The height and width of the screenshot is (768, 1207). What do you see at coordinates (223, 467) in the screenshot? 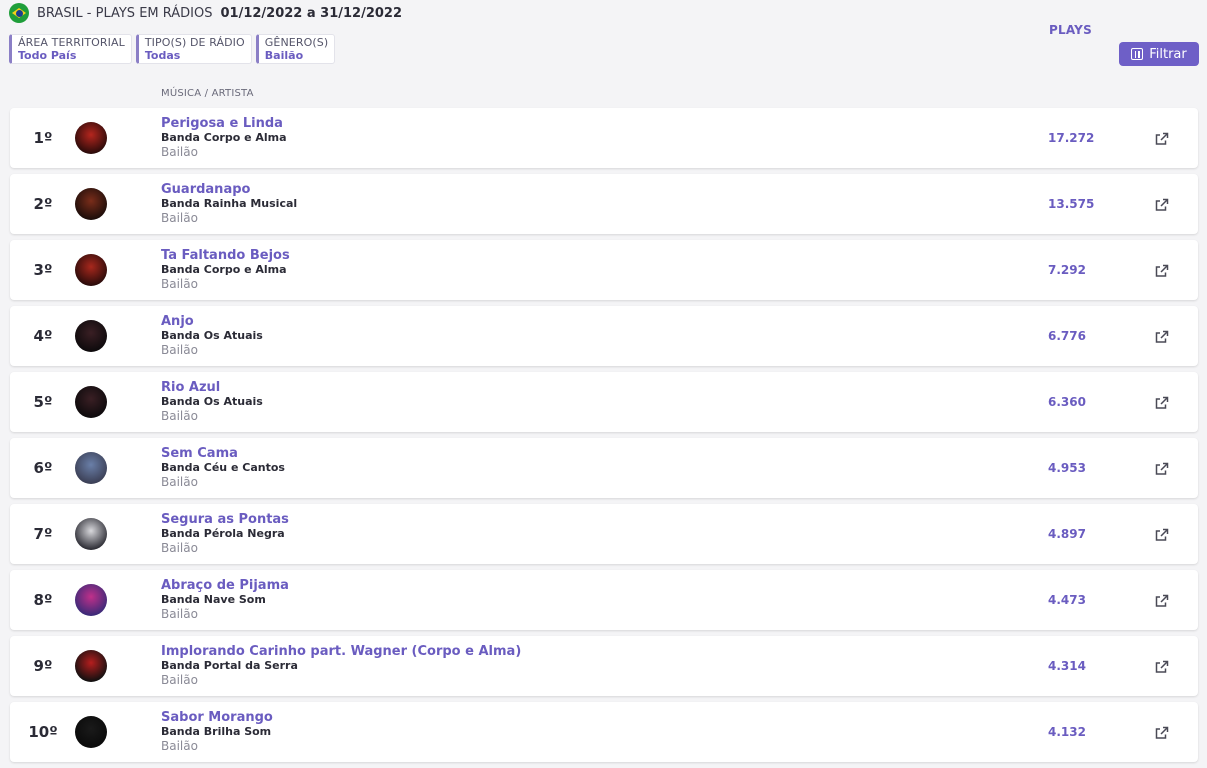
I see `track-info: Sem Cama Banda Céu e Cantos Bailão` at bounding box center [223, 467].